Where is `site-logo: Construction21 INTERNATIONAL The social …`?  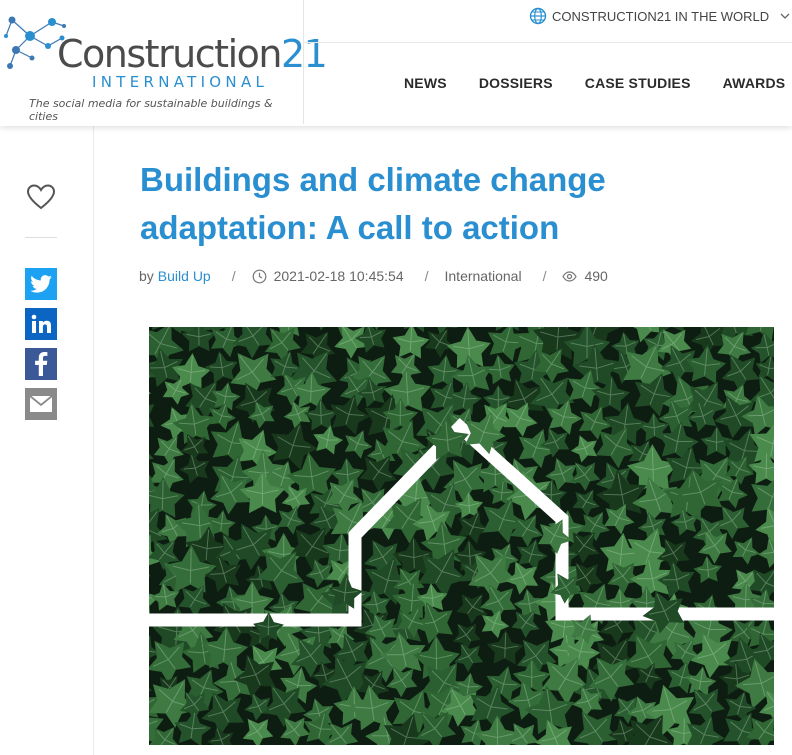
site-logo: Construction21 INTERNATIONAL The social … is located at coordinates (164, 62).